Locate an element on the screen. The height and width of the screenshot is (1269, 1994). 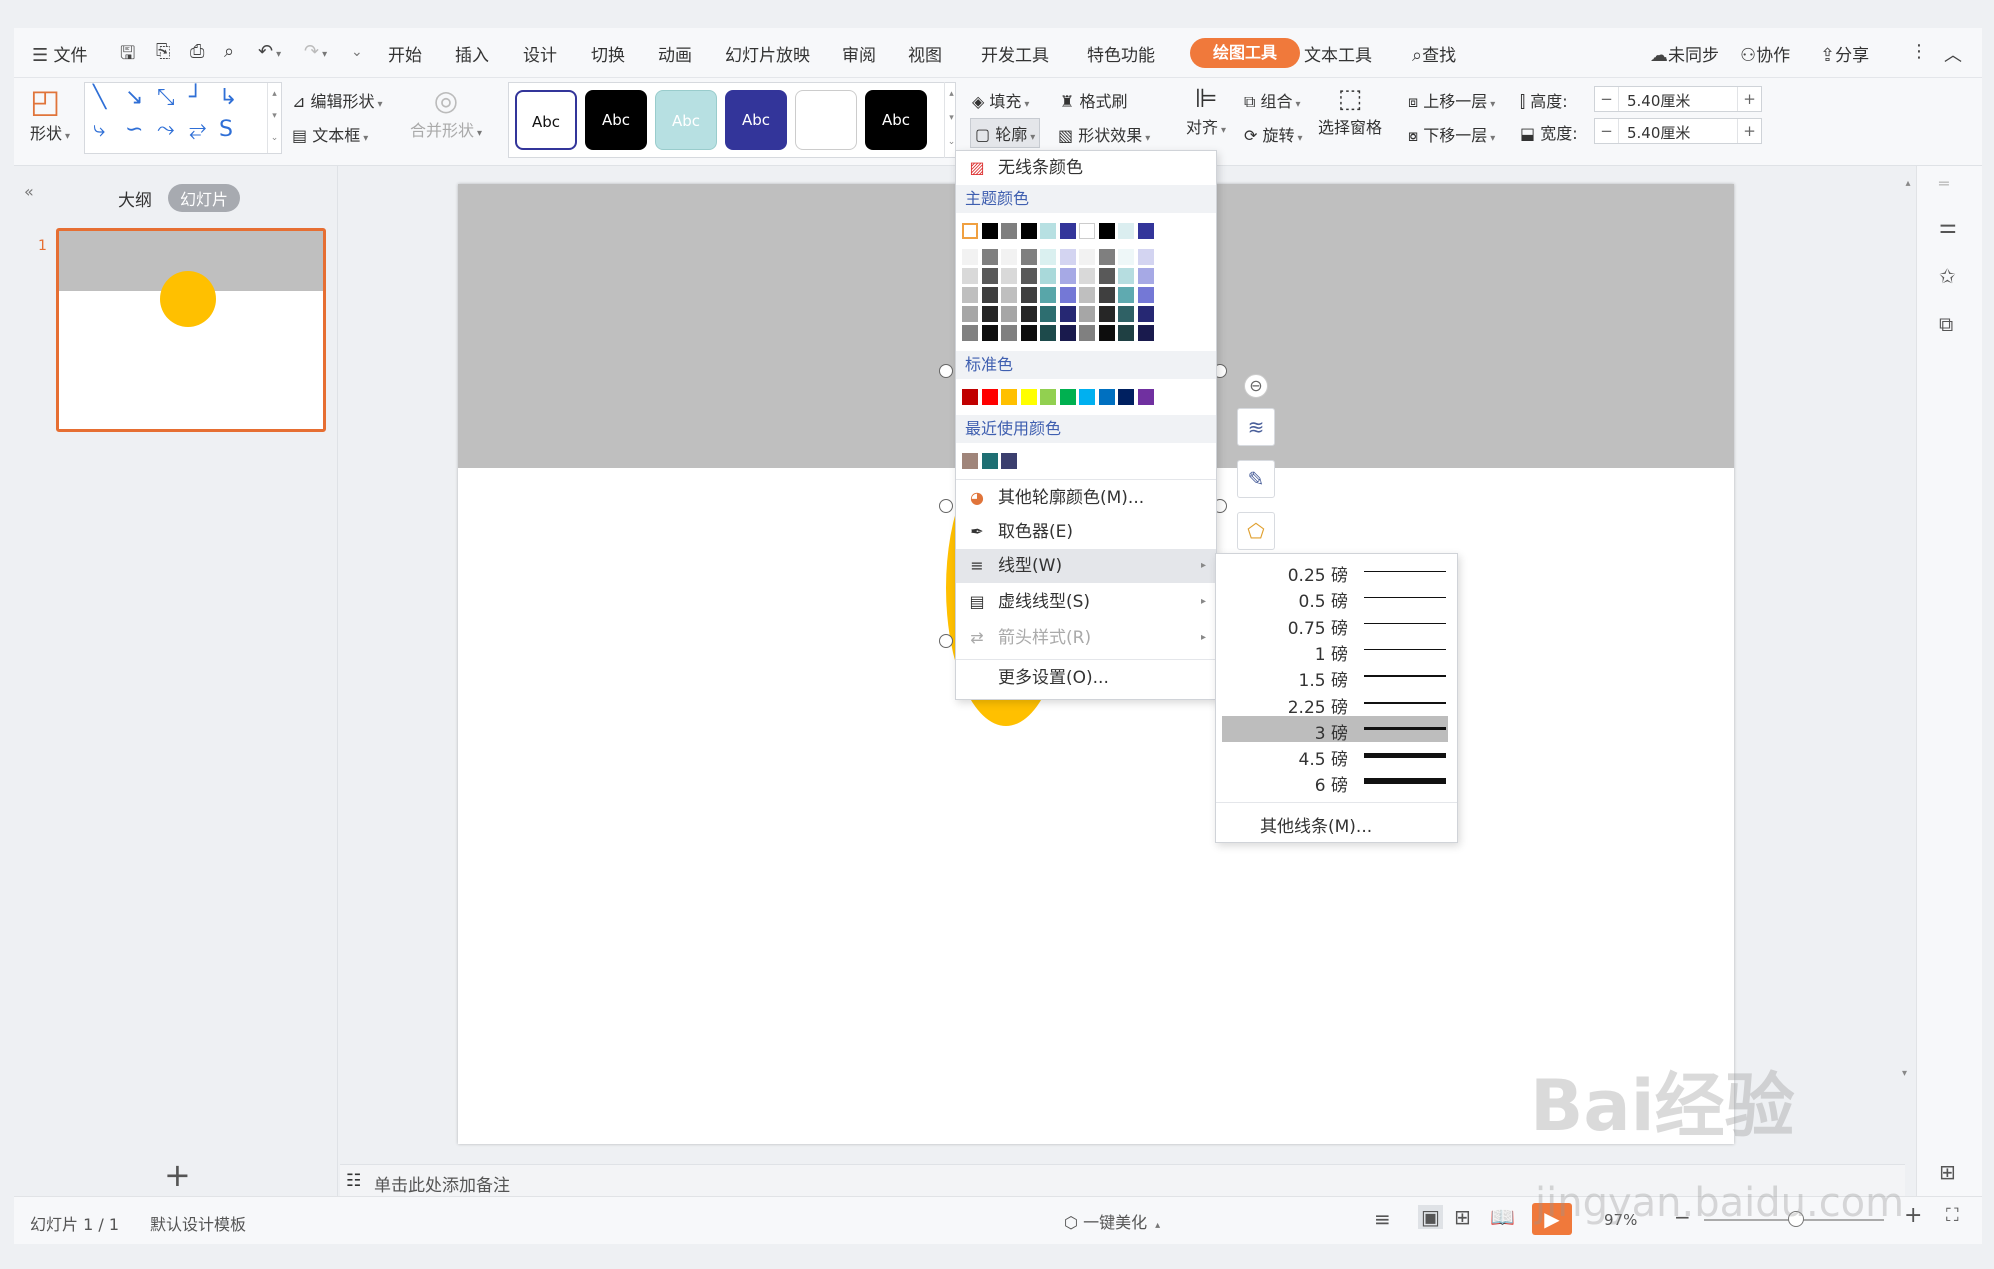
line-weight-option: 1.5 磅 is located at coordinates (1335, 677).